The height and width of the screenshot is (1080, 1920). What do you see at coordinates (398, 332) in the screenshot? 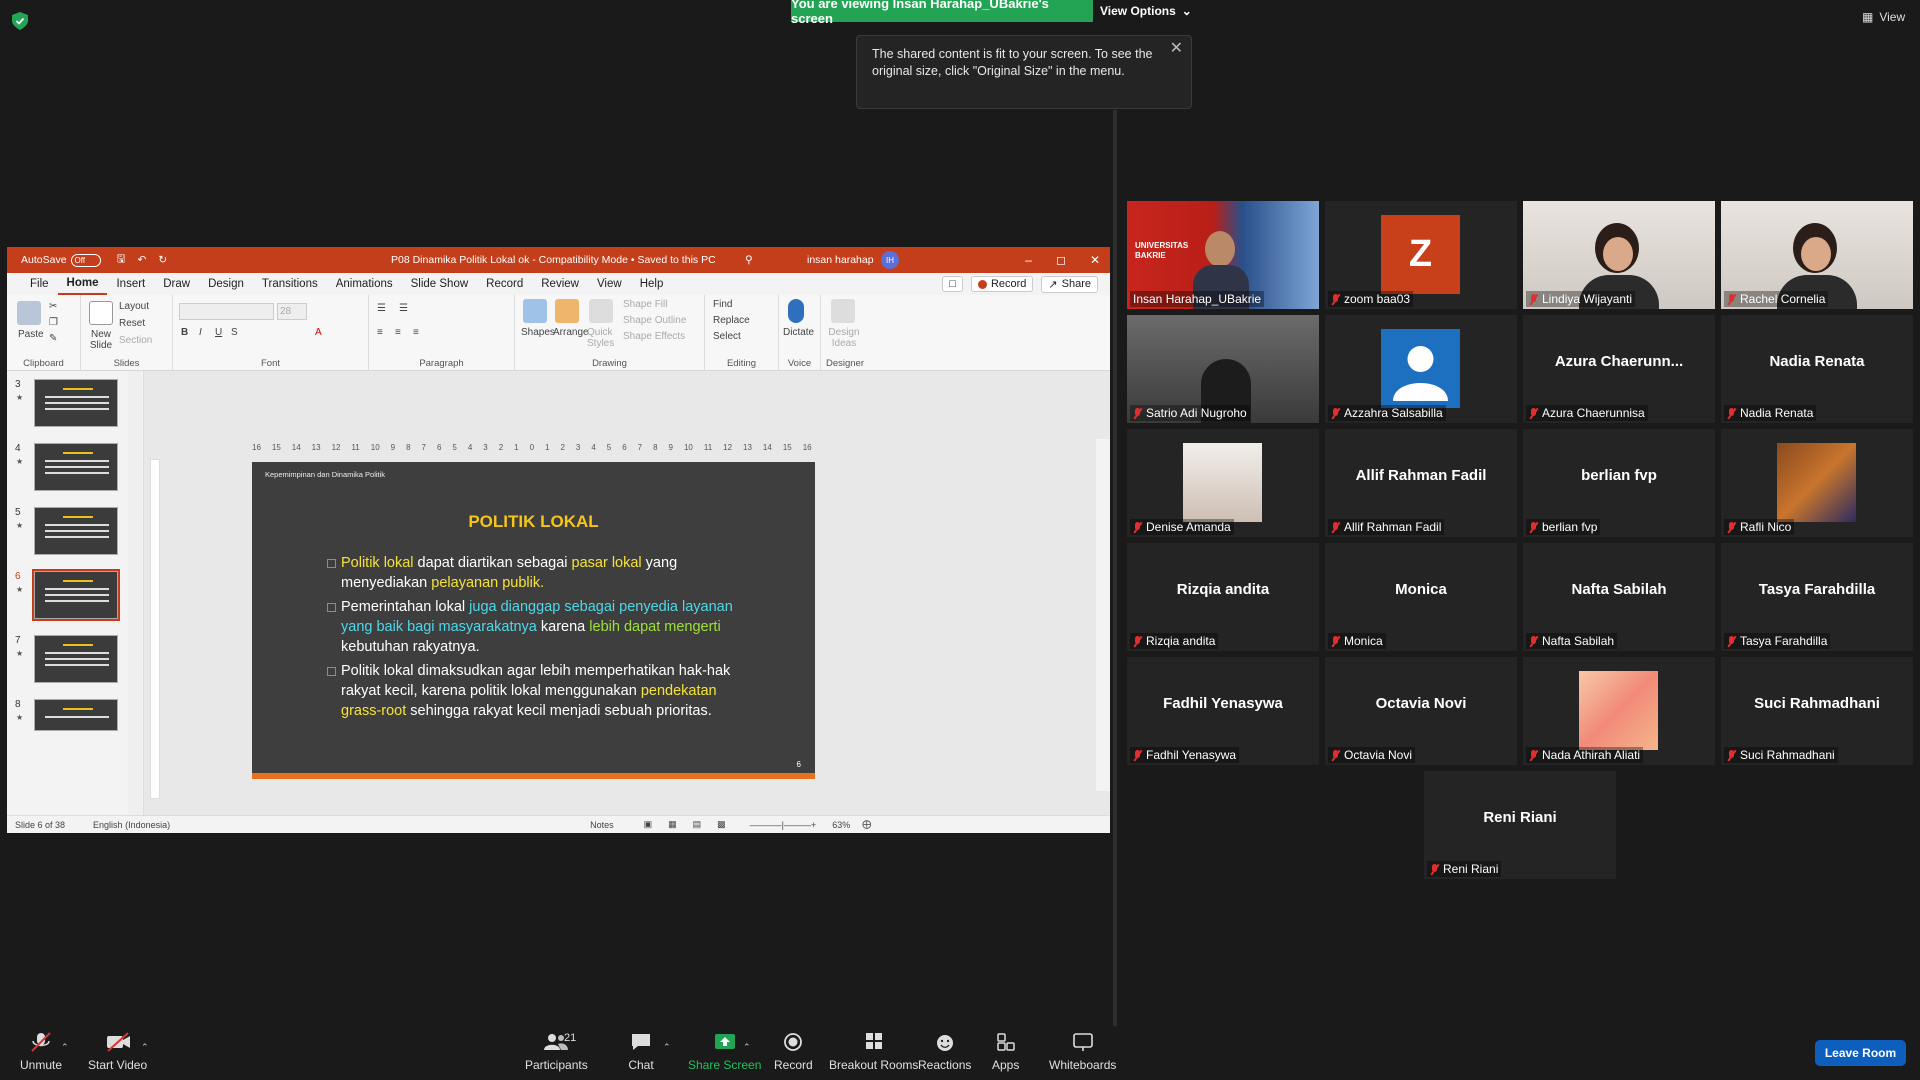
I see `align-center-icon: ≡` at bounding box center [398, 332].